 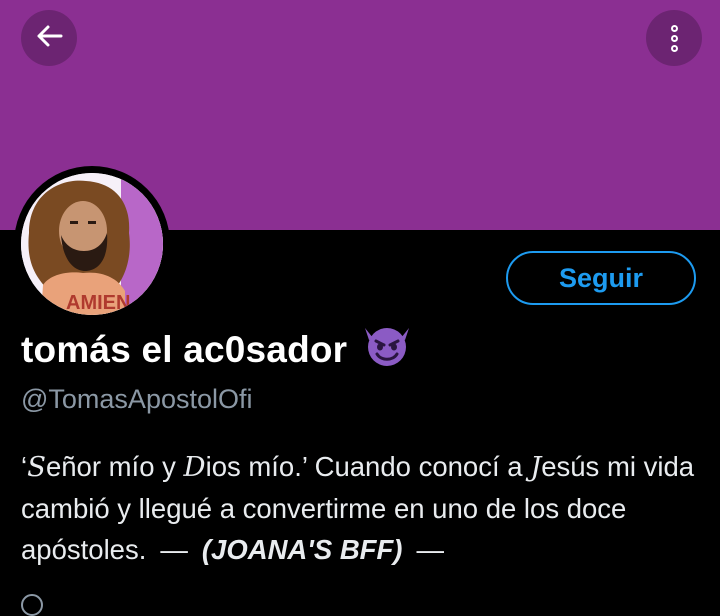 I want to click on bio-text-3: Cuando conocí a, so click(x=418, y=466).